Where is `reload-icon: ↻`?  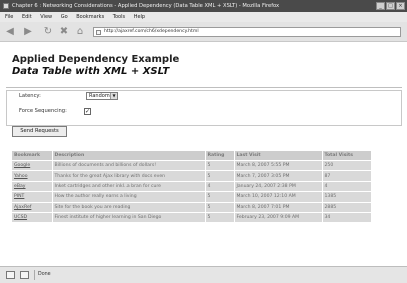
reload-icon: ↻ is located at coordinates (48, 32).